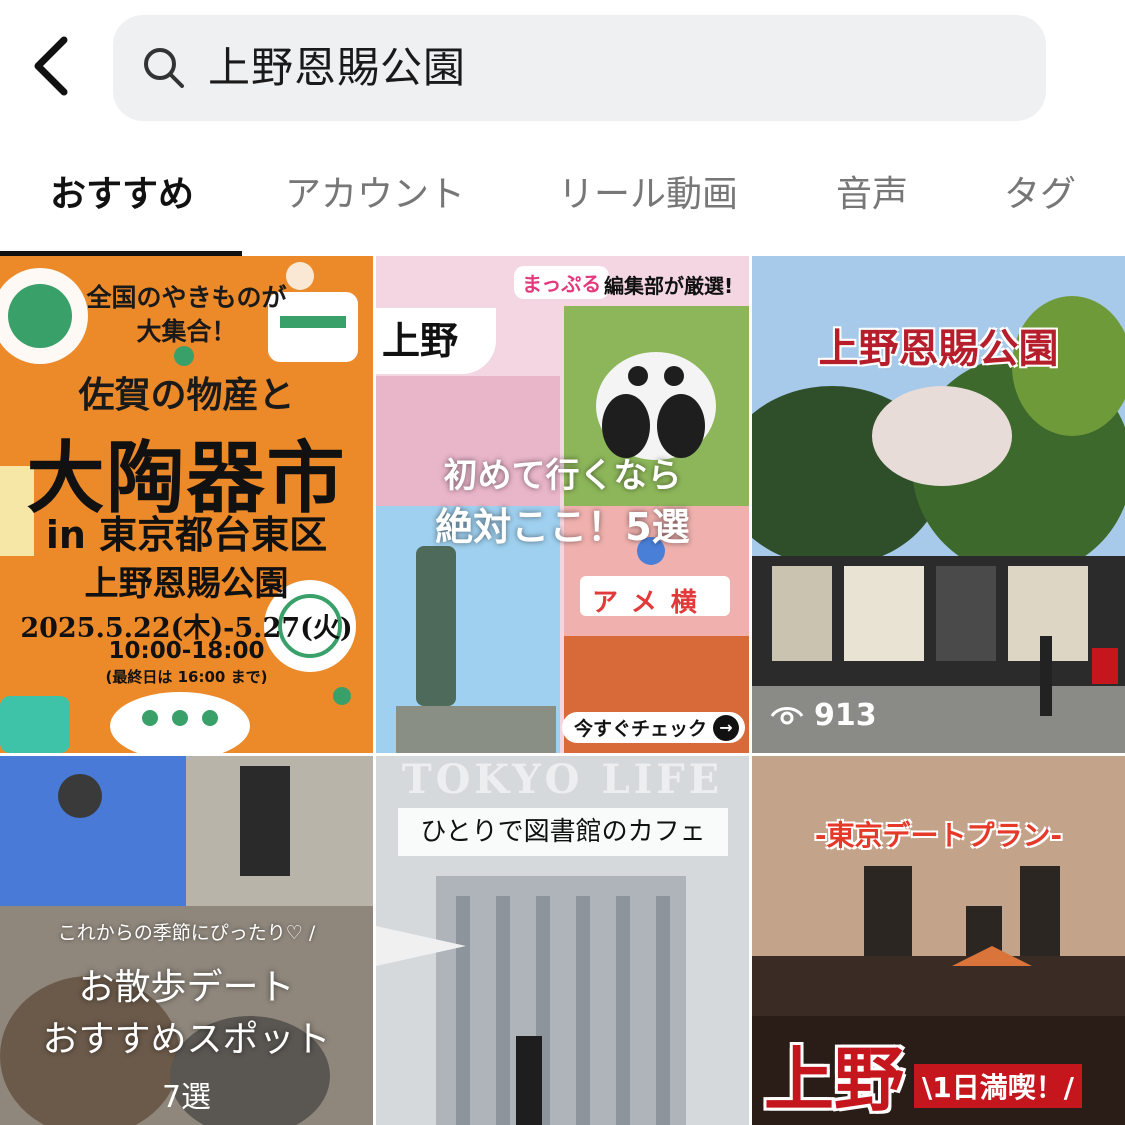 Image resolution: width=1125 pixels, height=1125 pixels. What do you see at coordinates (562, 527) in the screenshot?
I see `tile-headline: 絶対ここ！5選` at bounding box center [562, 527].